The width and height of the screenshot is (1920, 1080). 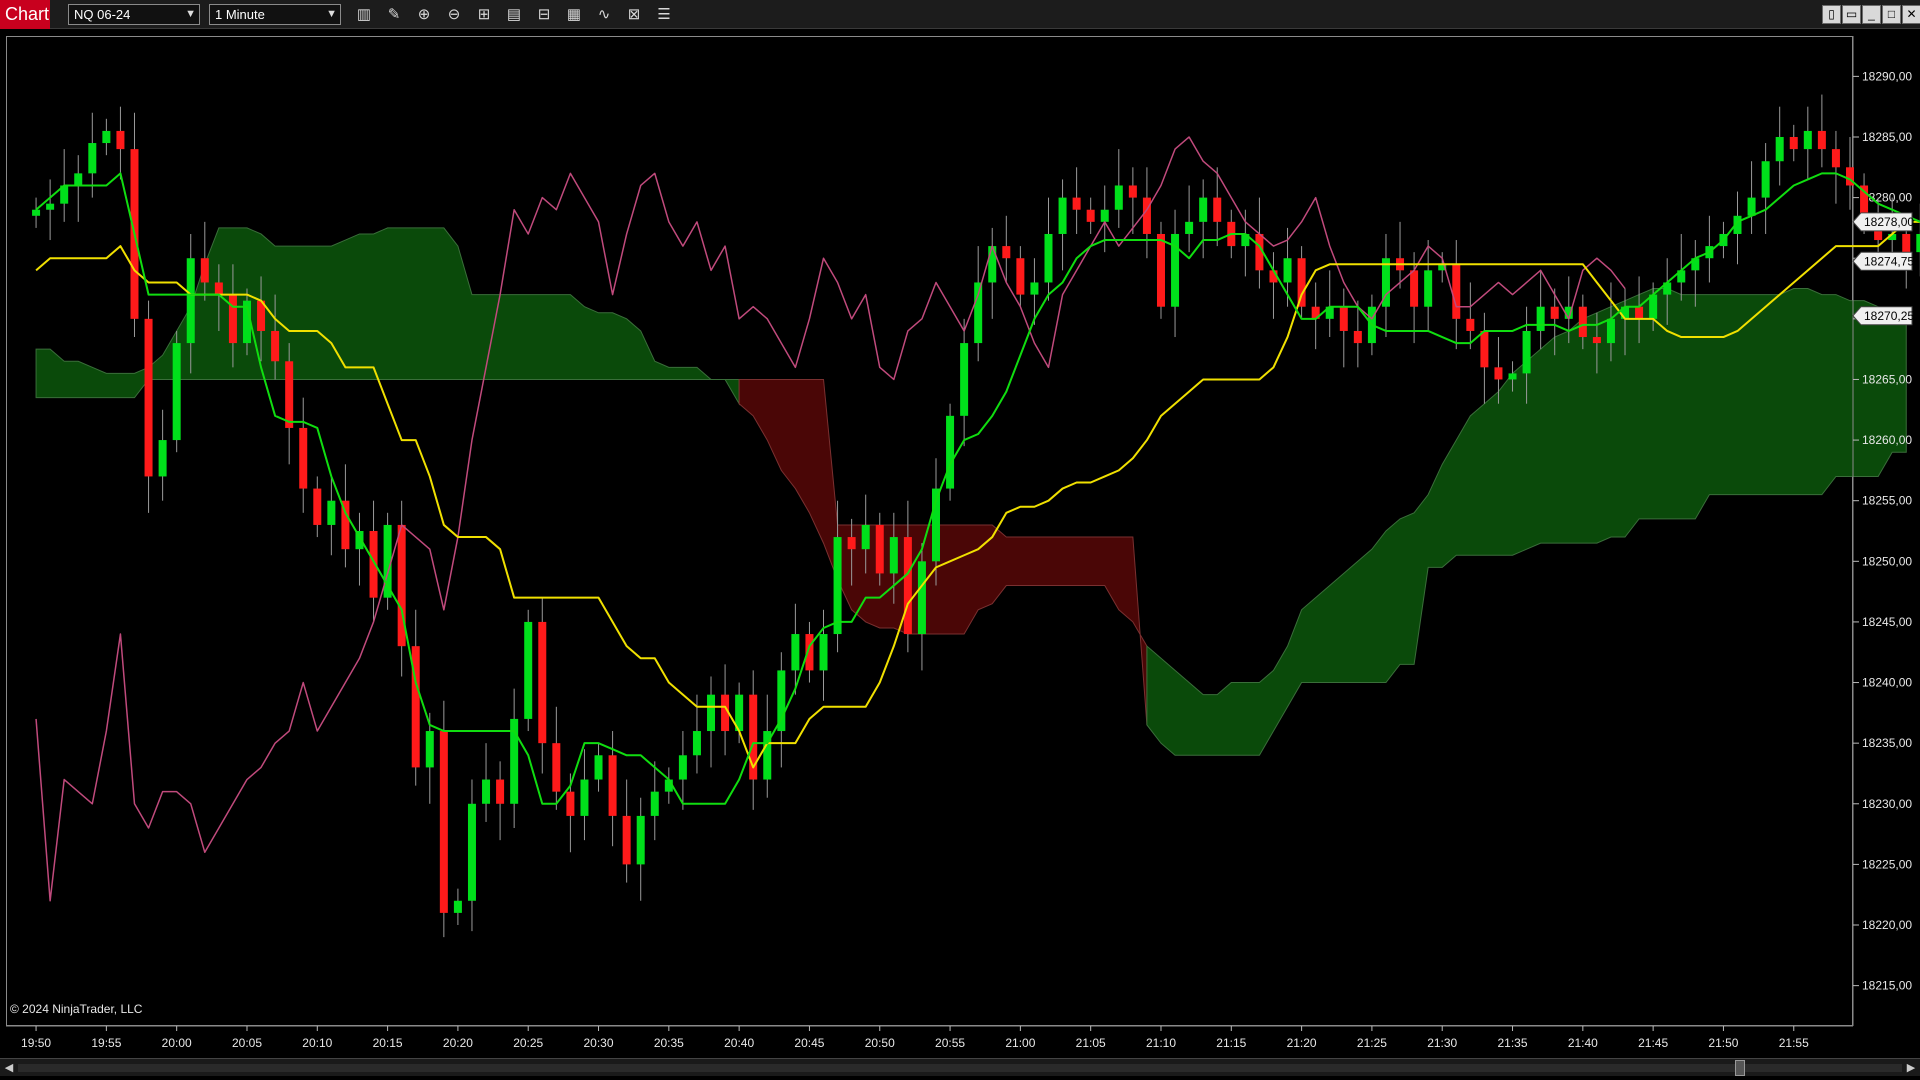 I want to click on x-tick-label: 21:00, so click(x=1020, y=1043).